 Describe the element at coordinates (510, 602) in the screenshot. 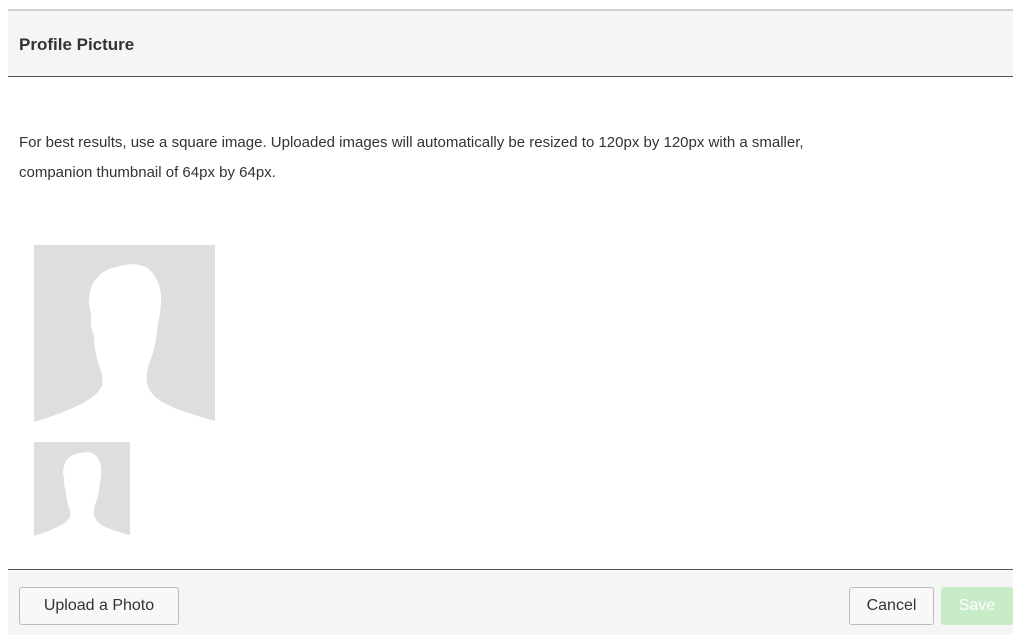

I see `dialog-footer: Upload a Photo Cancel Save` at that location.